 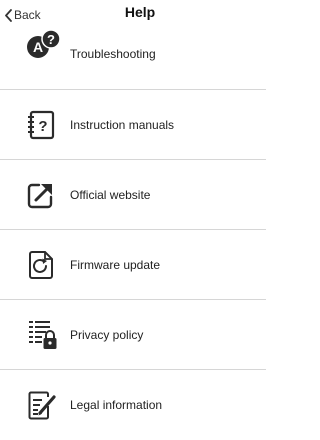 What do you see at coordinates (116, 405) in the screenshot?
I see `menu-item-label: Legal information` at bounding box center [116, 405].